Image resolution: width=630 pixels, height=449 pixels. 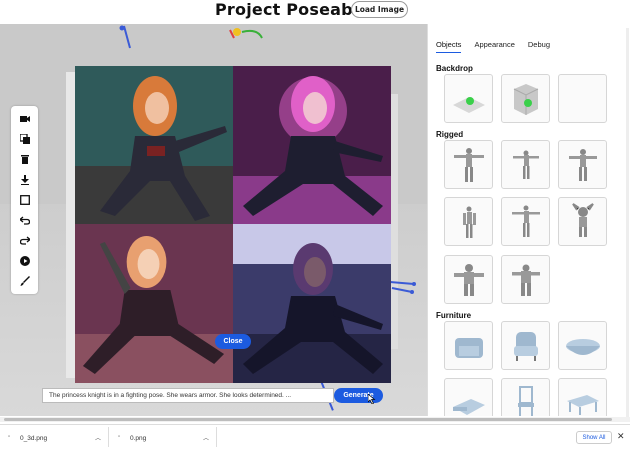 I want to click on duplicate-icon, so click(x=24, y=138).